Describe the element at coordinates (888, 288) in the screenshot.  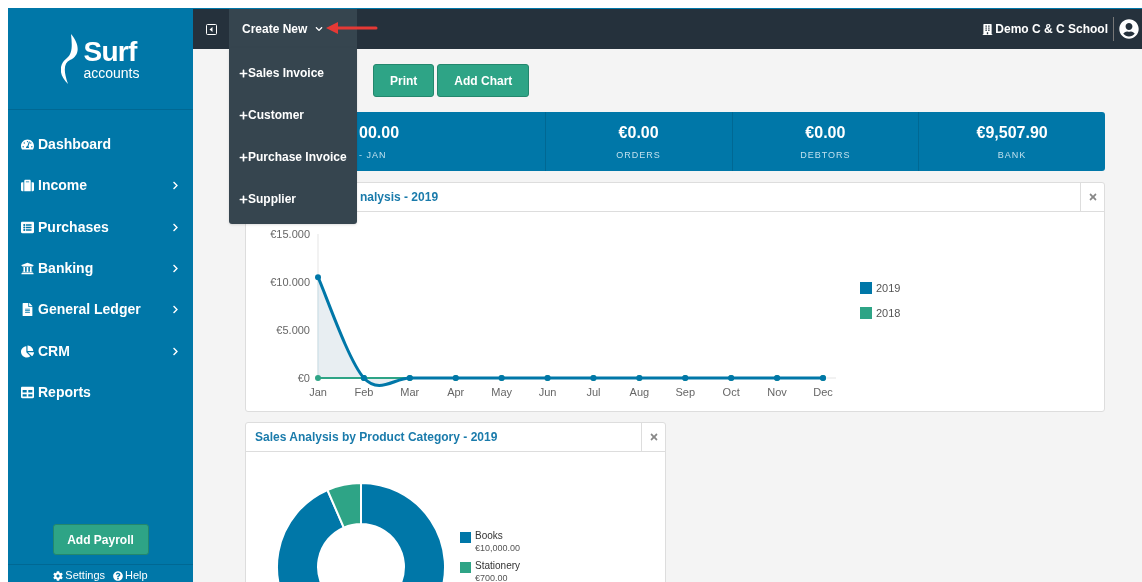
I see `legend-label: 2019` at that location.